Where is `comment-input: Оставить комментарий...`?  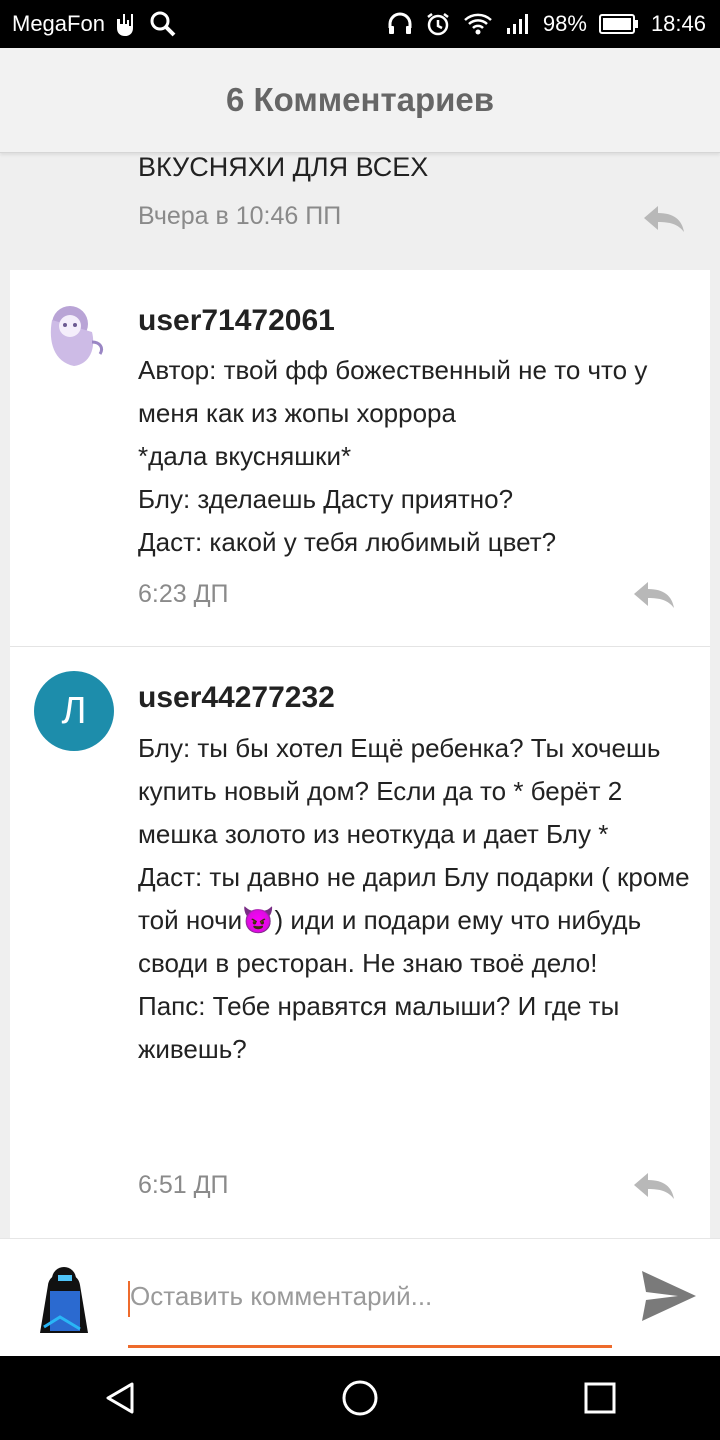
comment-input: Оставить комментарий... is located at coordinates (370, 1308).